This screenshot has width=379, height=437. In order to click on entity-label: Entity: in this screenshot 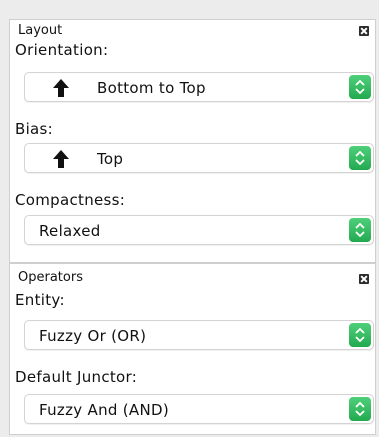, I will do `click(40, 300)`.